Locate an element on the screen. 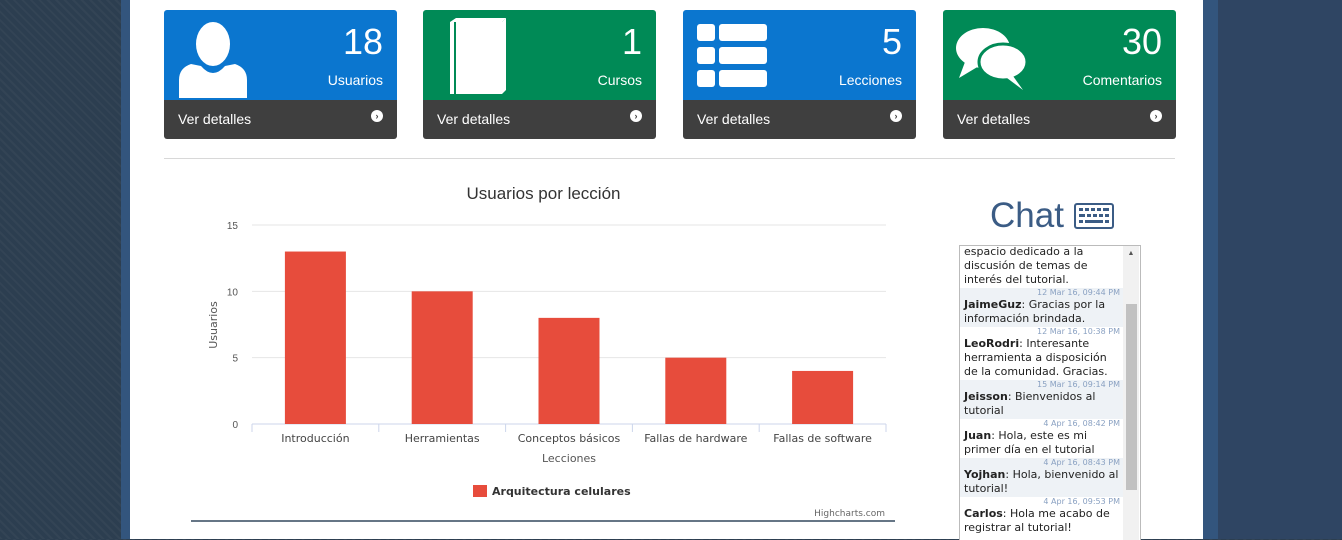 This screenshot has height=540, width=1342. chat-message-user: Jeisson is located at coordinates (986, 396).